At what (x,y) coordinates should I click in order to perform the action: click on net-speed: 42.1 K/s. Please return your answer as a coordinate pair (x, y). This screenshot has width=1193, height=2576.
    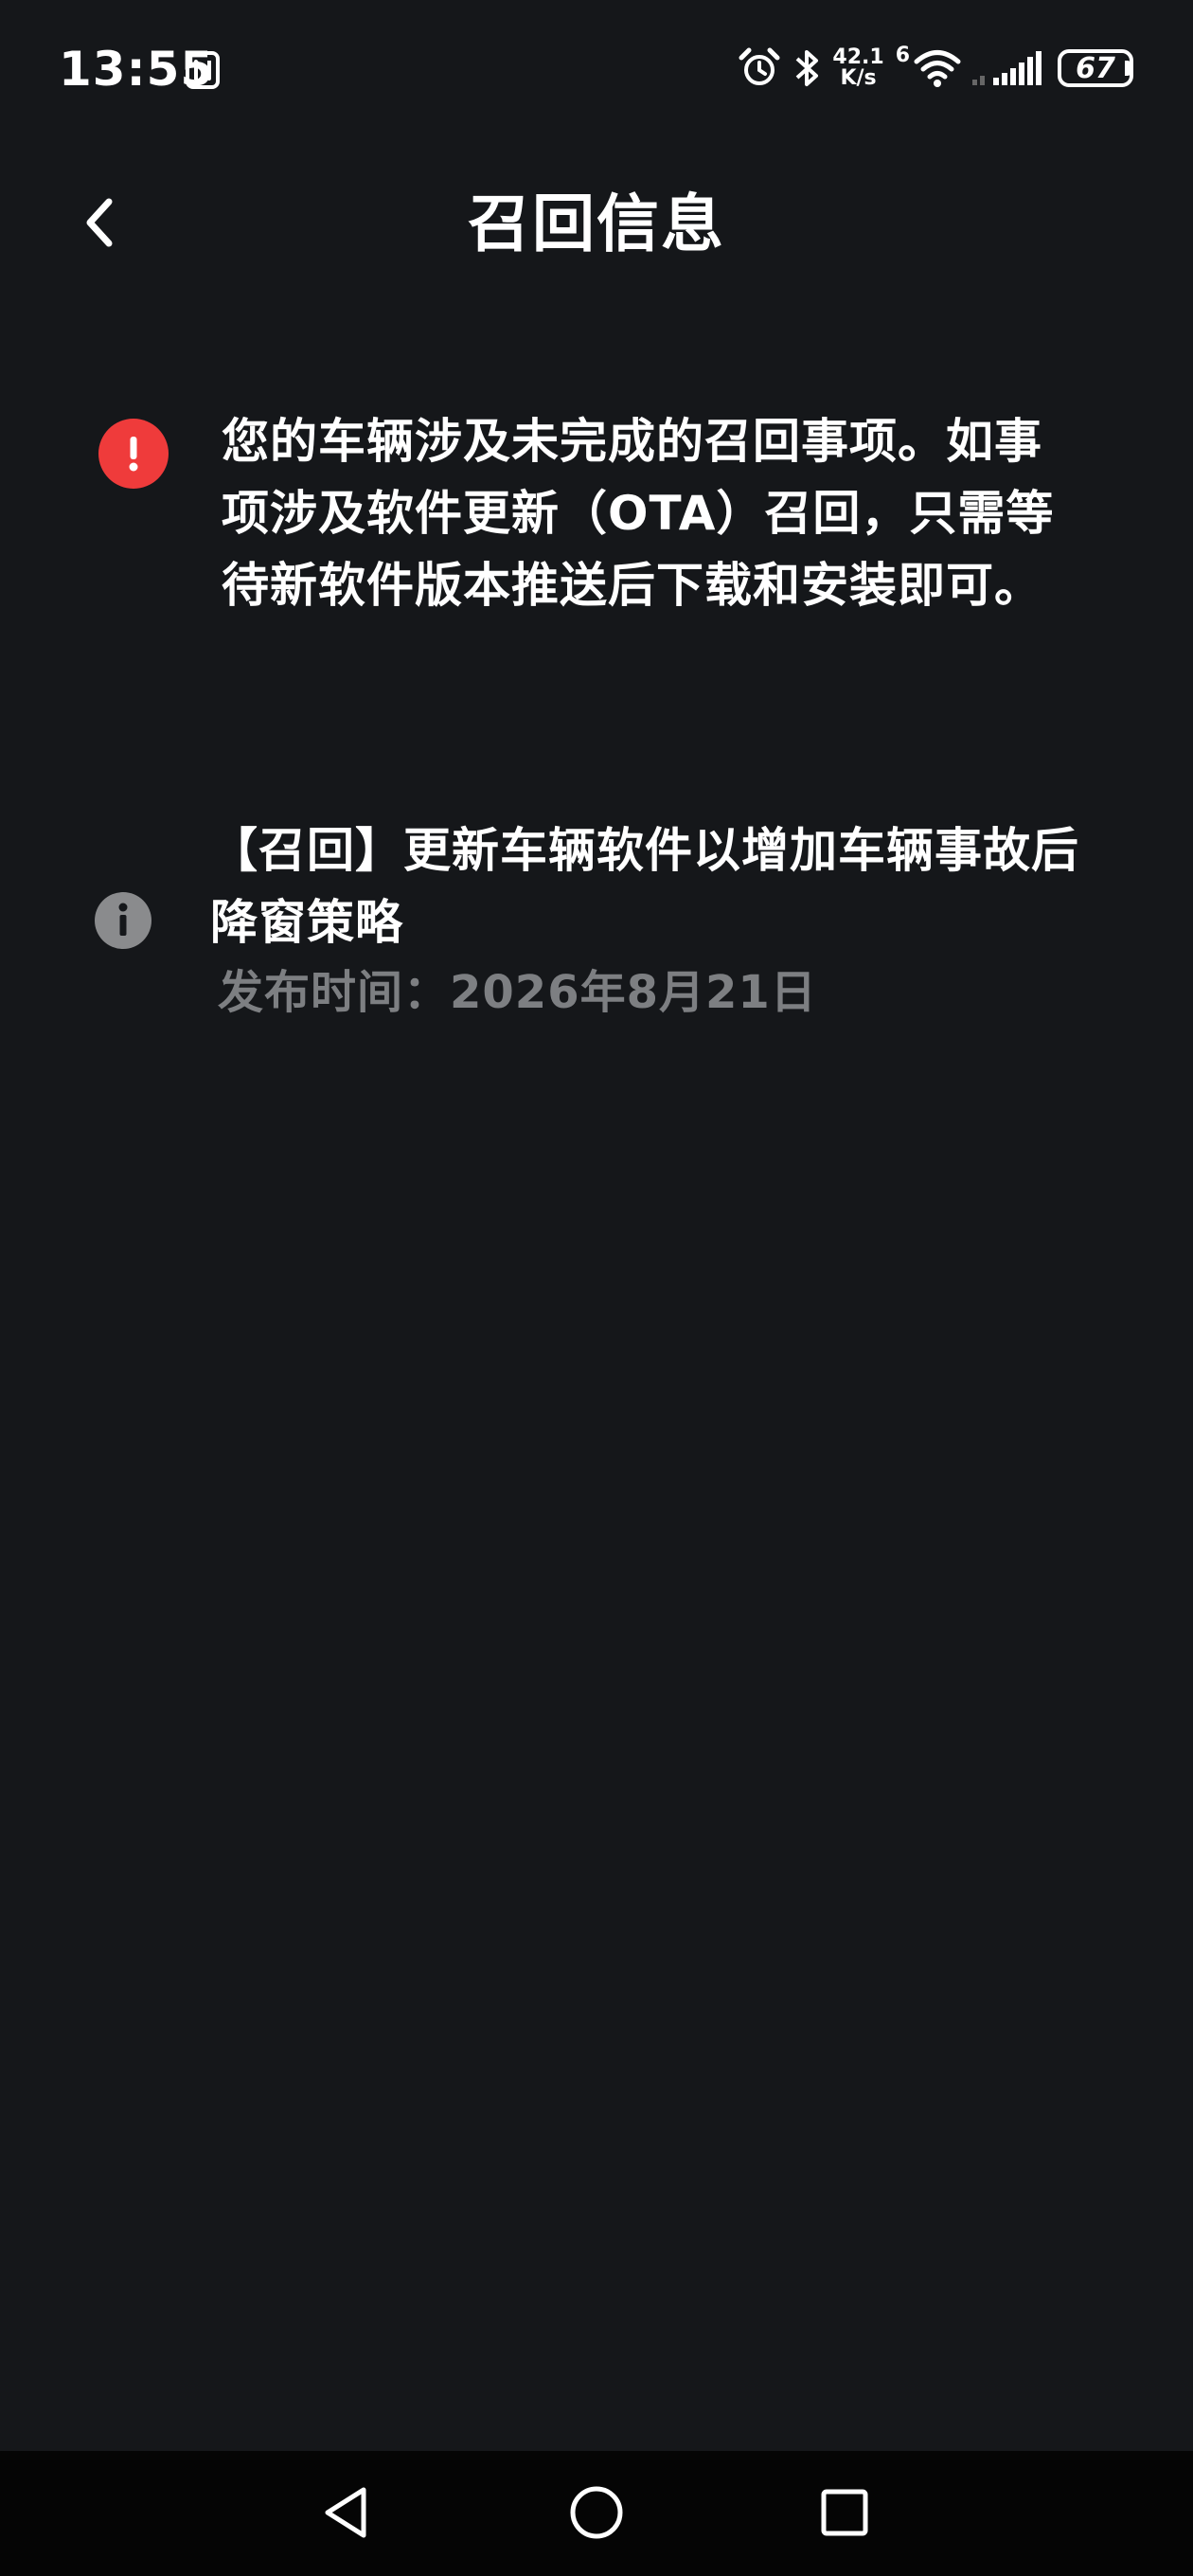
    Looking at the image, I should click on (857, 68).